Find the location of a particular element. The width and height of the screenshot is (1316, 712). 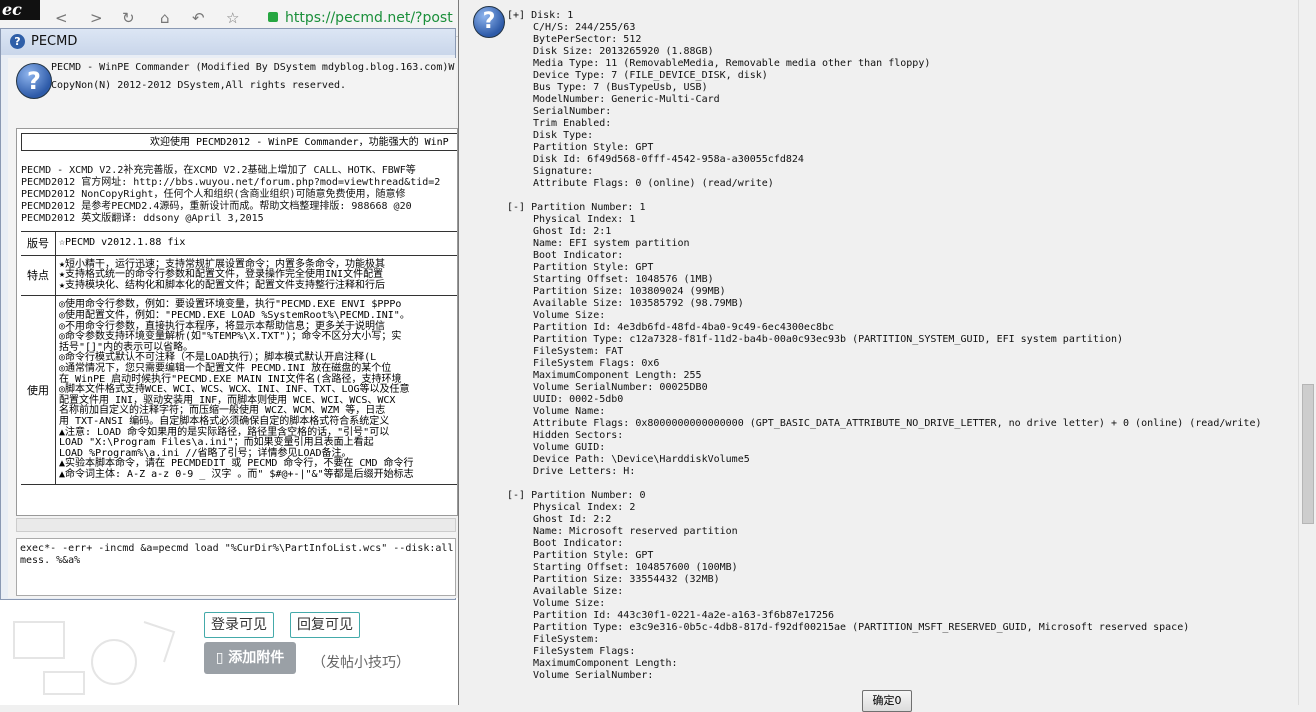

info-line: SerialNumber: is located at coordinates (572, 111).